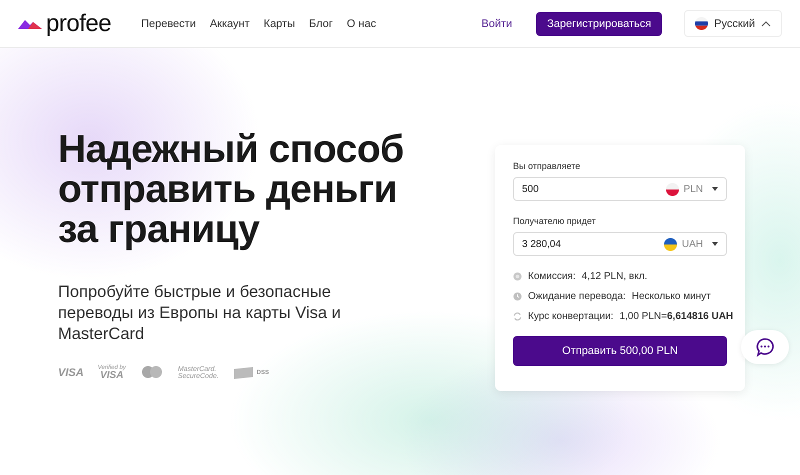 This screenshot has width=800, height=475. I want to click on login-link: Войти, so click(496, 24).